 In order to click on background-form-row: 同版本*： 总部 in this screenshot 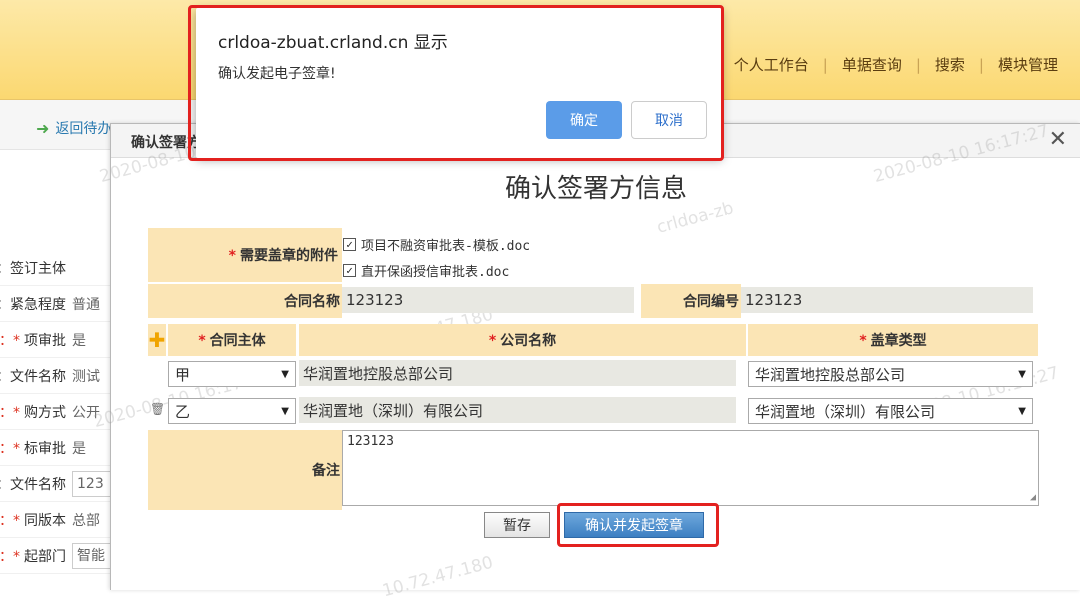, I will do `click(56, 520)`.